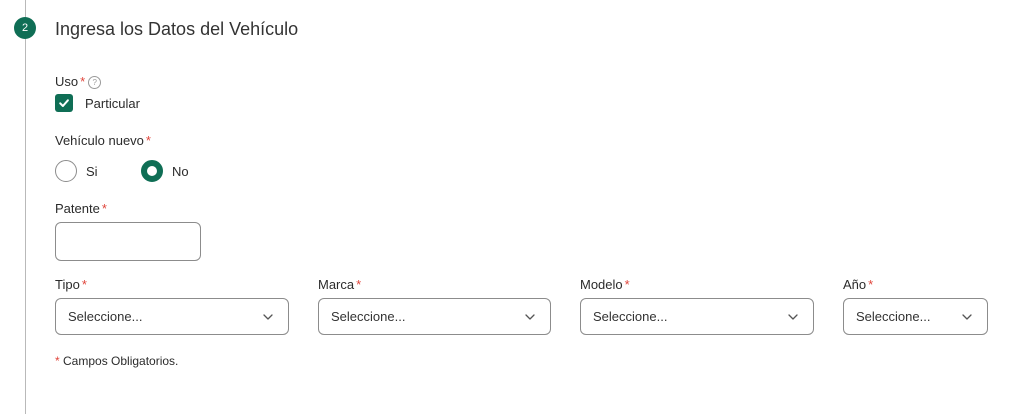  Describe the element at coordinates (336, 284) in the screenshot. I see `marca-label-text: Marca` at that location.